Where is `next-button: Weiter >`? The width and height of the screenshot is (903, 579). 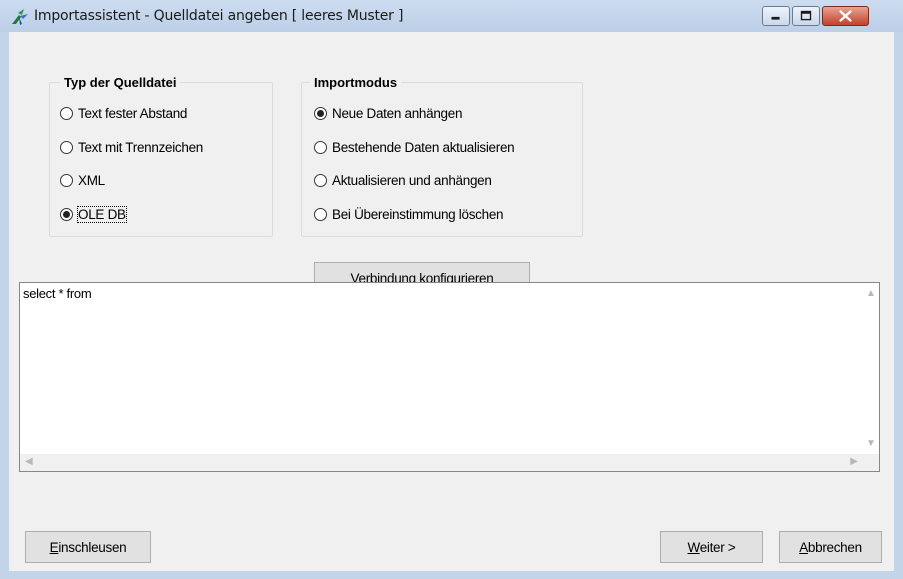 next-button: Weiter > is located at coordinates (711, 547).